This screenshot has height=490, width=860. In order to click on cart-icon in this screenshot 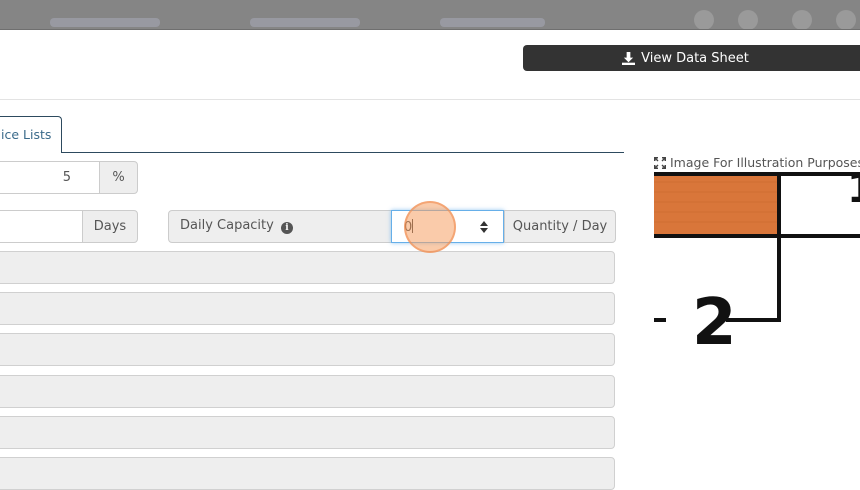, I will do `click(802, 19)`.